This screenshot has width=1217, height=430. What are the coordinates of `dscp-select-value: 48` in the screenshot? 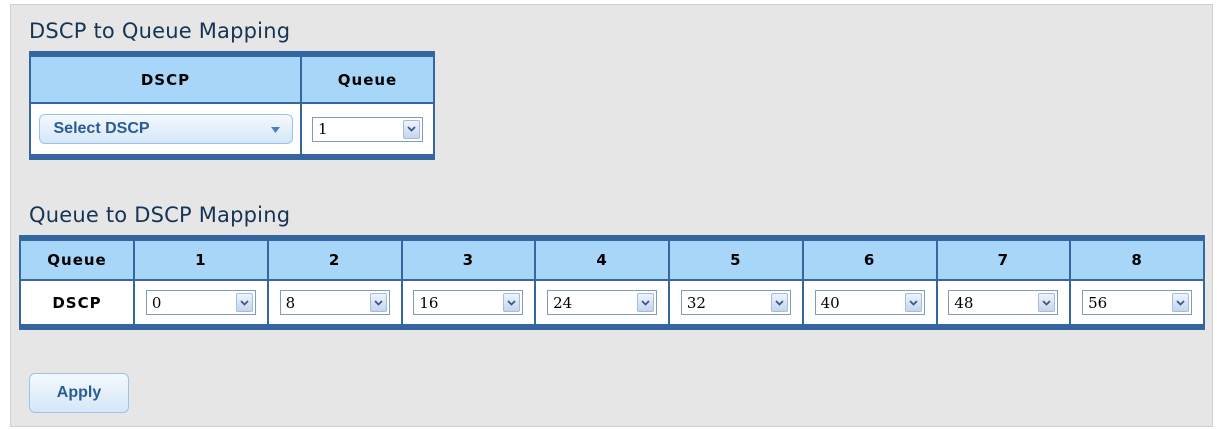 It's located at (964, 302).